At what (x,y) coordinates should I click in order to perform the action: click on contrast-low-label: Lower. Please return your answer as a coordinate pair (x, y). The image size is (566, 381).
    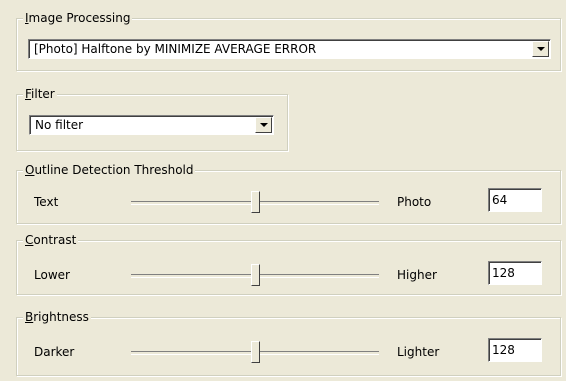
    Looking at the image, I should click on (52, 275).